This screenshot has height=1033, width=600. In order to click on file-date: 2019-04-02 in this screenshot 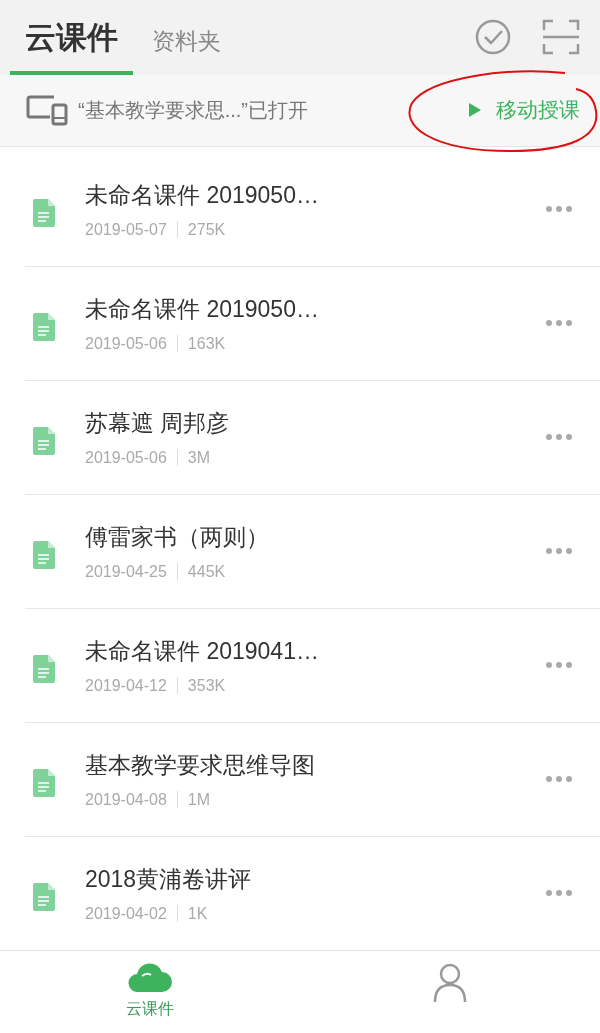, I will do `click(126, 913)`.